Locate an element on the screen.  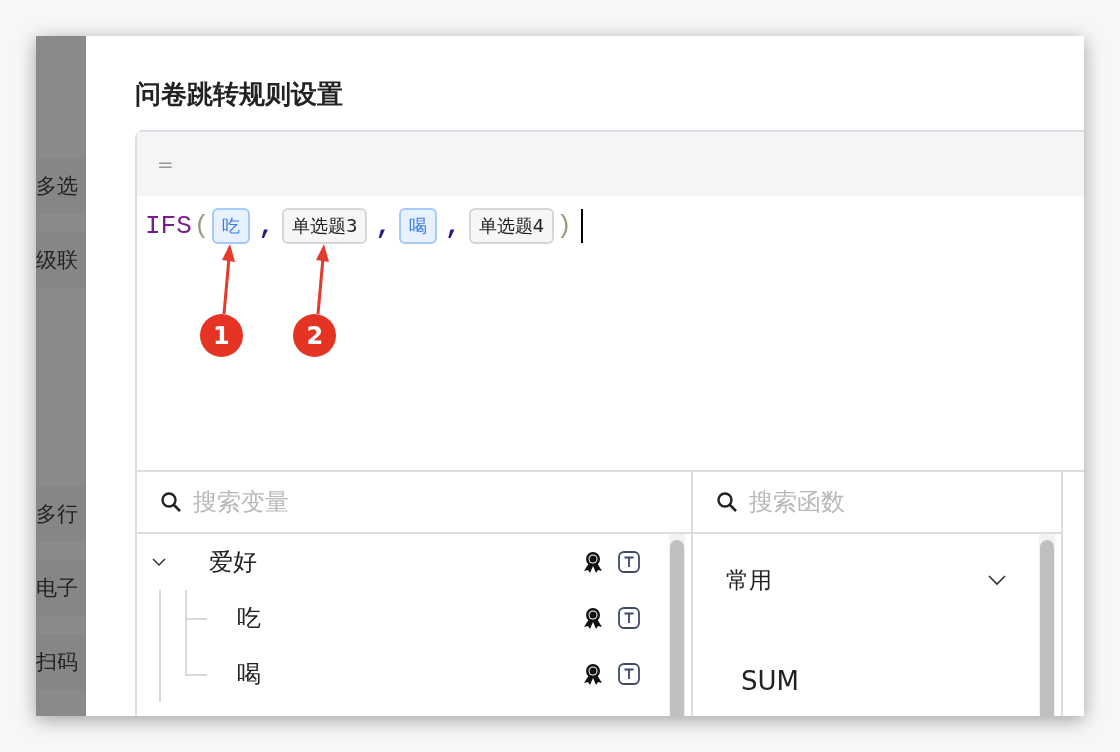
dialog-title: 问卷跳转规则设置 is located at coordinates (239, 94).